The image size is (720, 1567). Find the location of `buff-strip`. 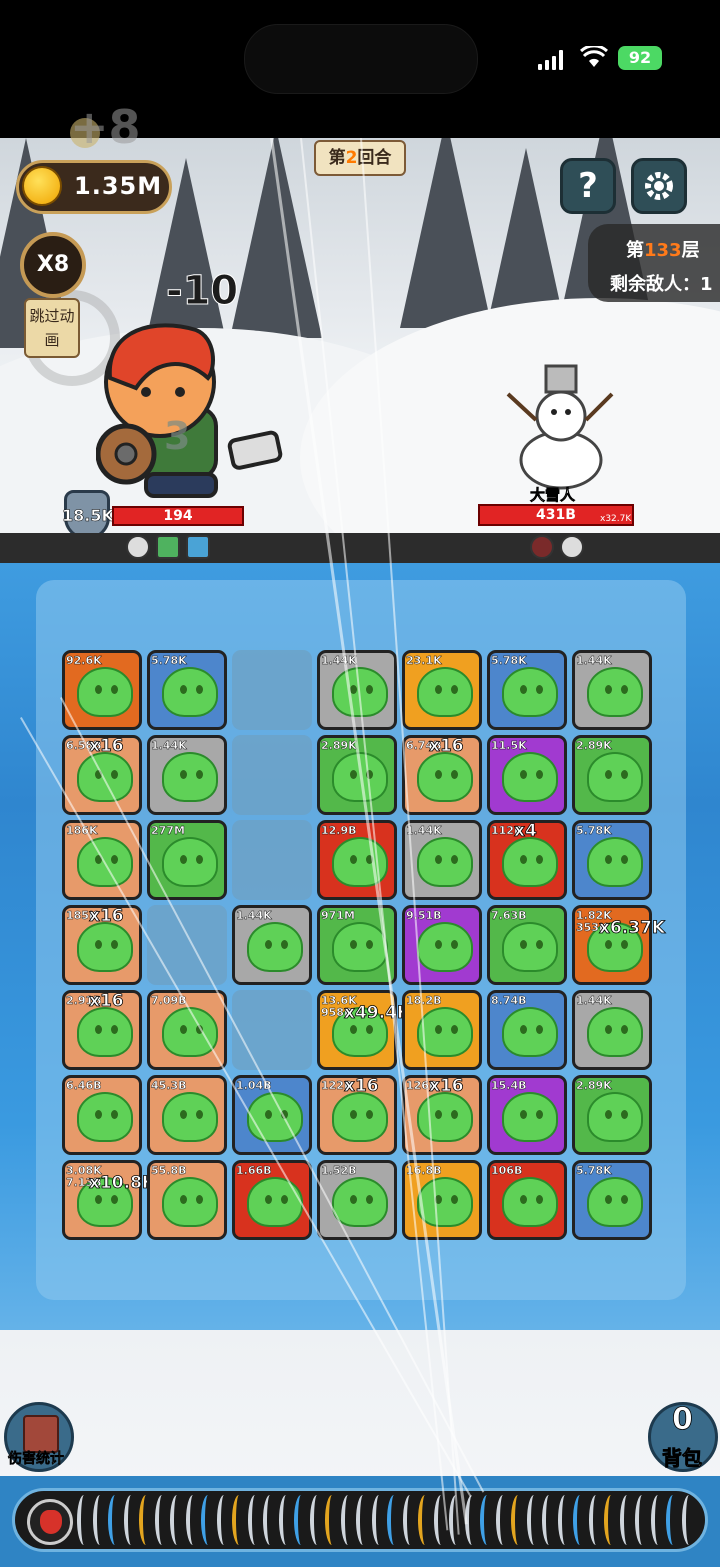

buff-strip is located at coordinates (360, 548).